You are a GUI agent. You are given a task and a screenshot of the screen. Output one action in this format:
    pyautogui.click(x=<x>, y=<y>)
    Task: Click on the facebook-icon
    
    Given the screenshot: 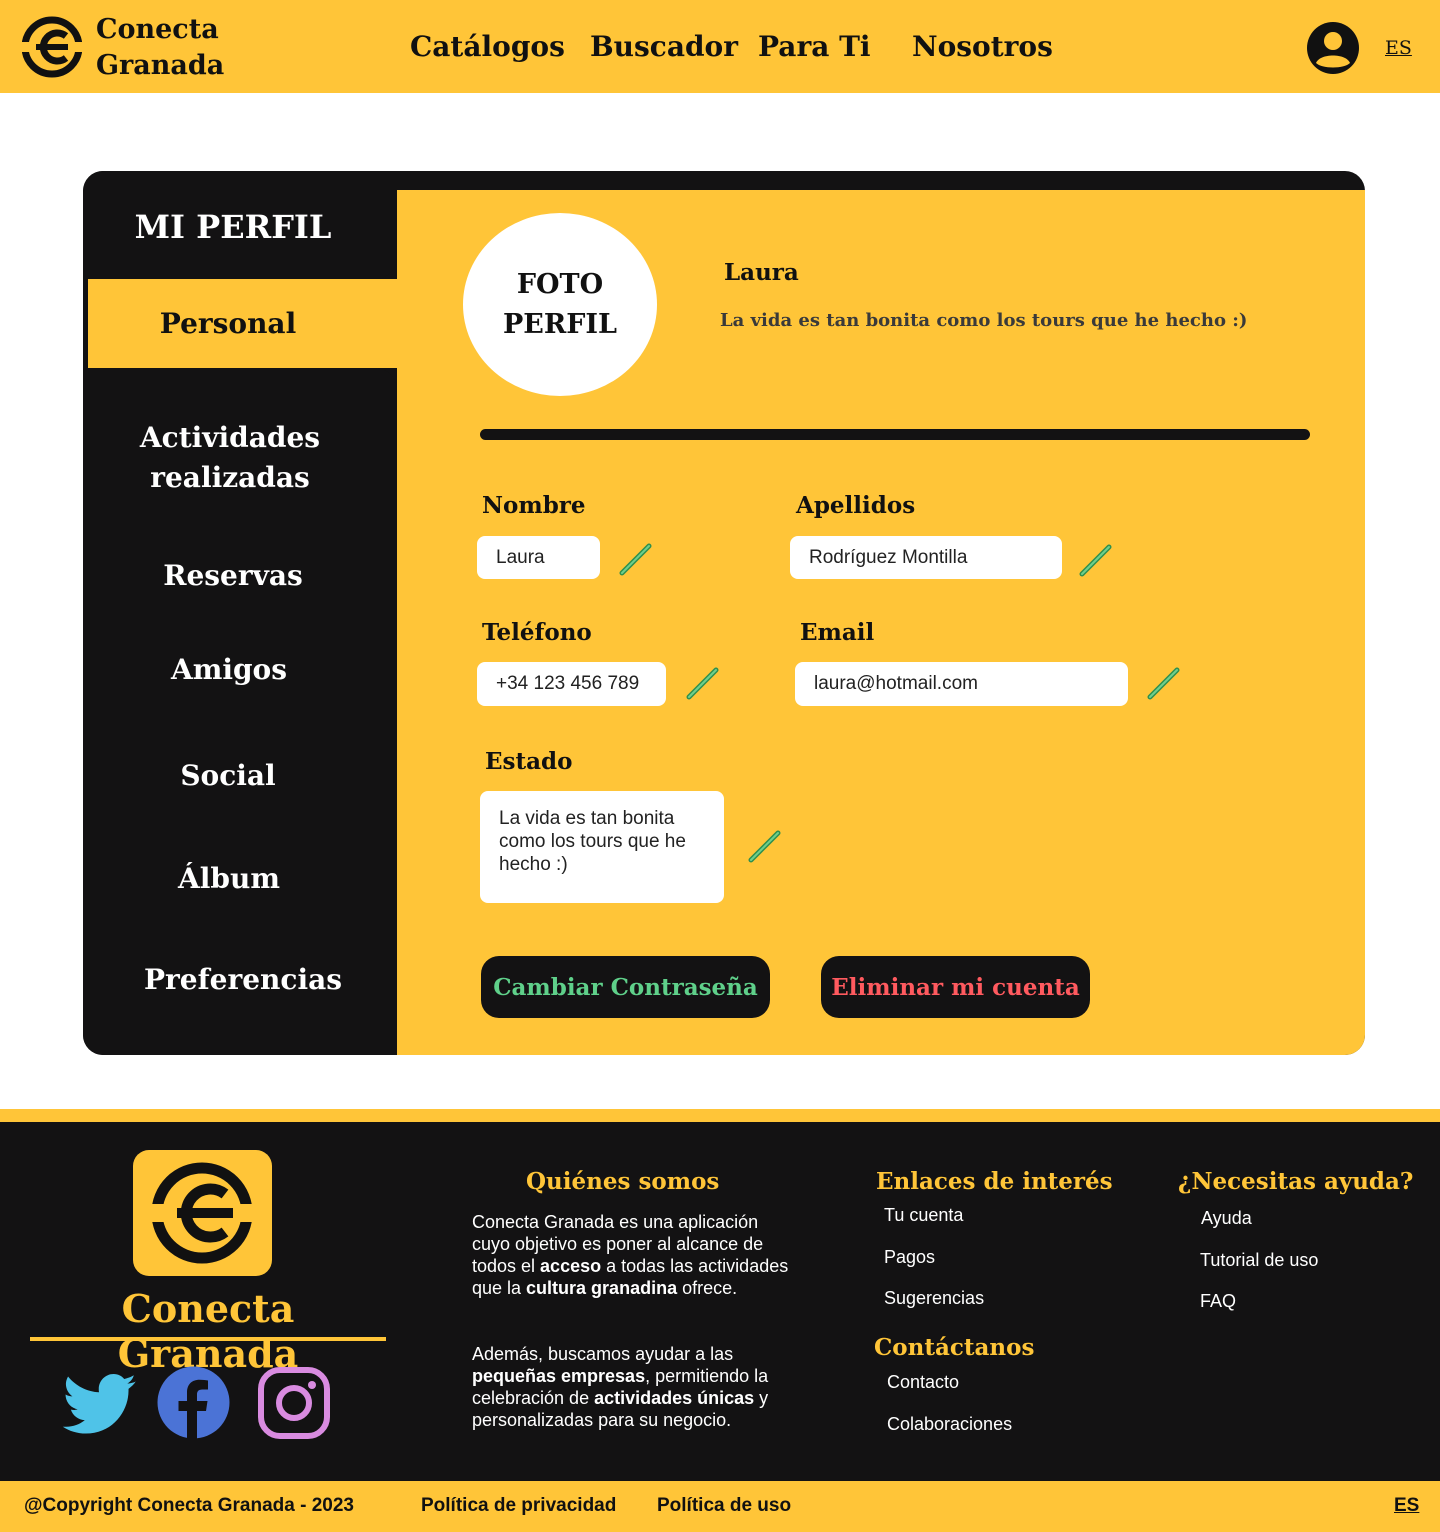 What is the action you would take?
    pyautogui.click(x=193, y=1402)
    